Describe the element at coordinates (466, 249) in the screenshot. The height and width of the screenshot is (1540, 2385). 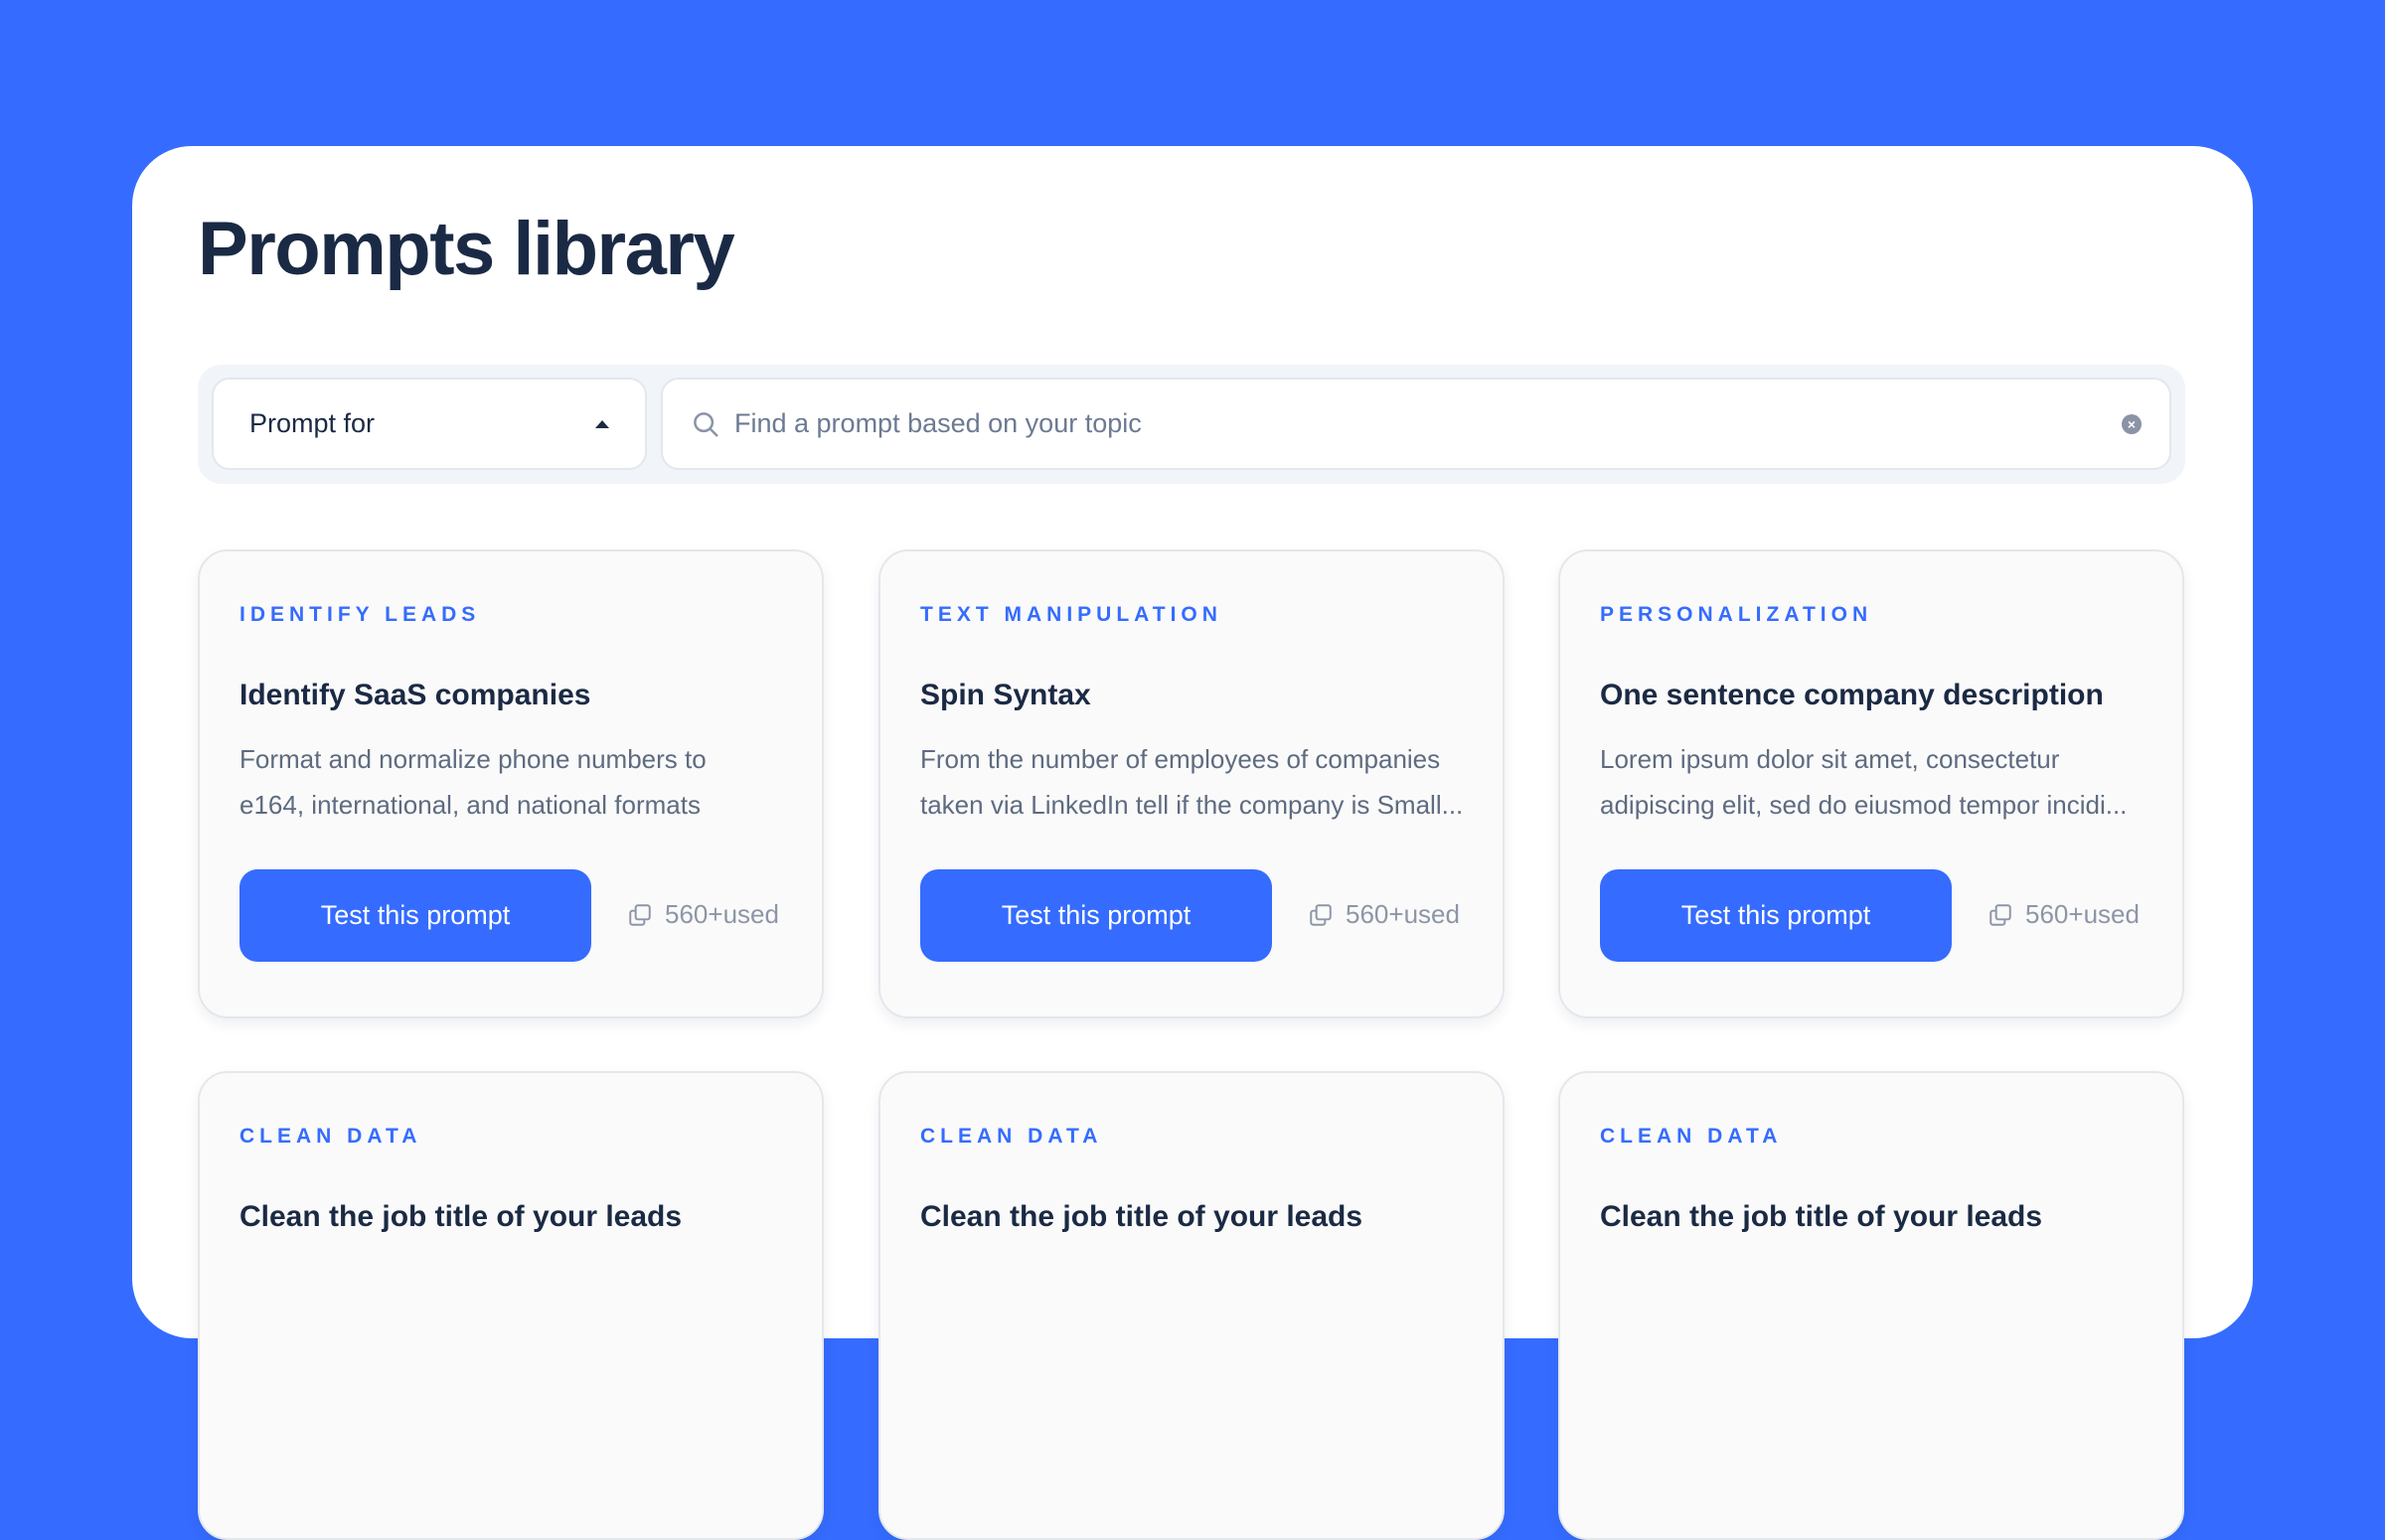
I see `page-title: Prompts library` at that location.